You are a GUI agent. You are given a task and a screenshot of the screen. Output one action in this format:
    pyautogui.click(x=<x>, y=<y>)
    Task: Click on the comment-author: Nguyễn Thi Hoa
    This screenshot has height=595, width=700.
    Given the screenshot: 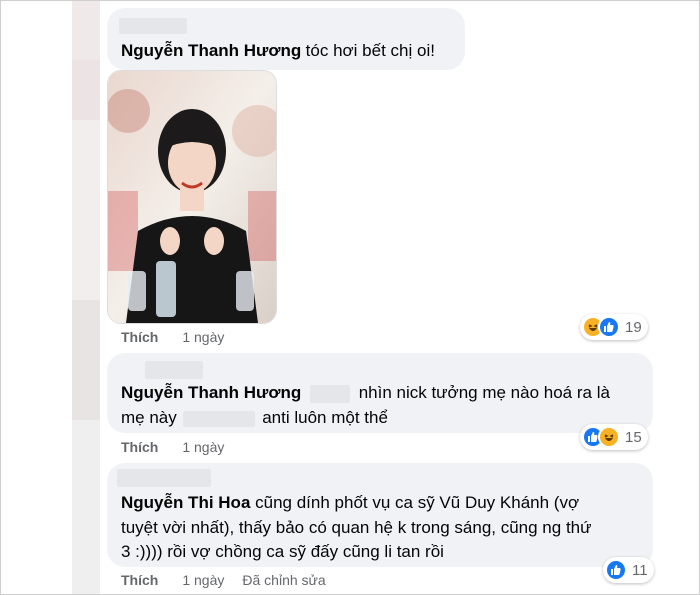 What is the action you would take?
    pyautogui.click(x=185, y=502)
    